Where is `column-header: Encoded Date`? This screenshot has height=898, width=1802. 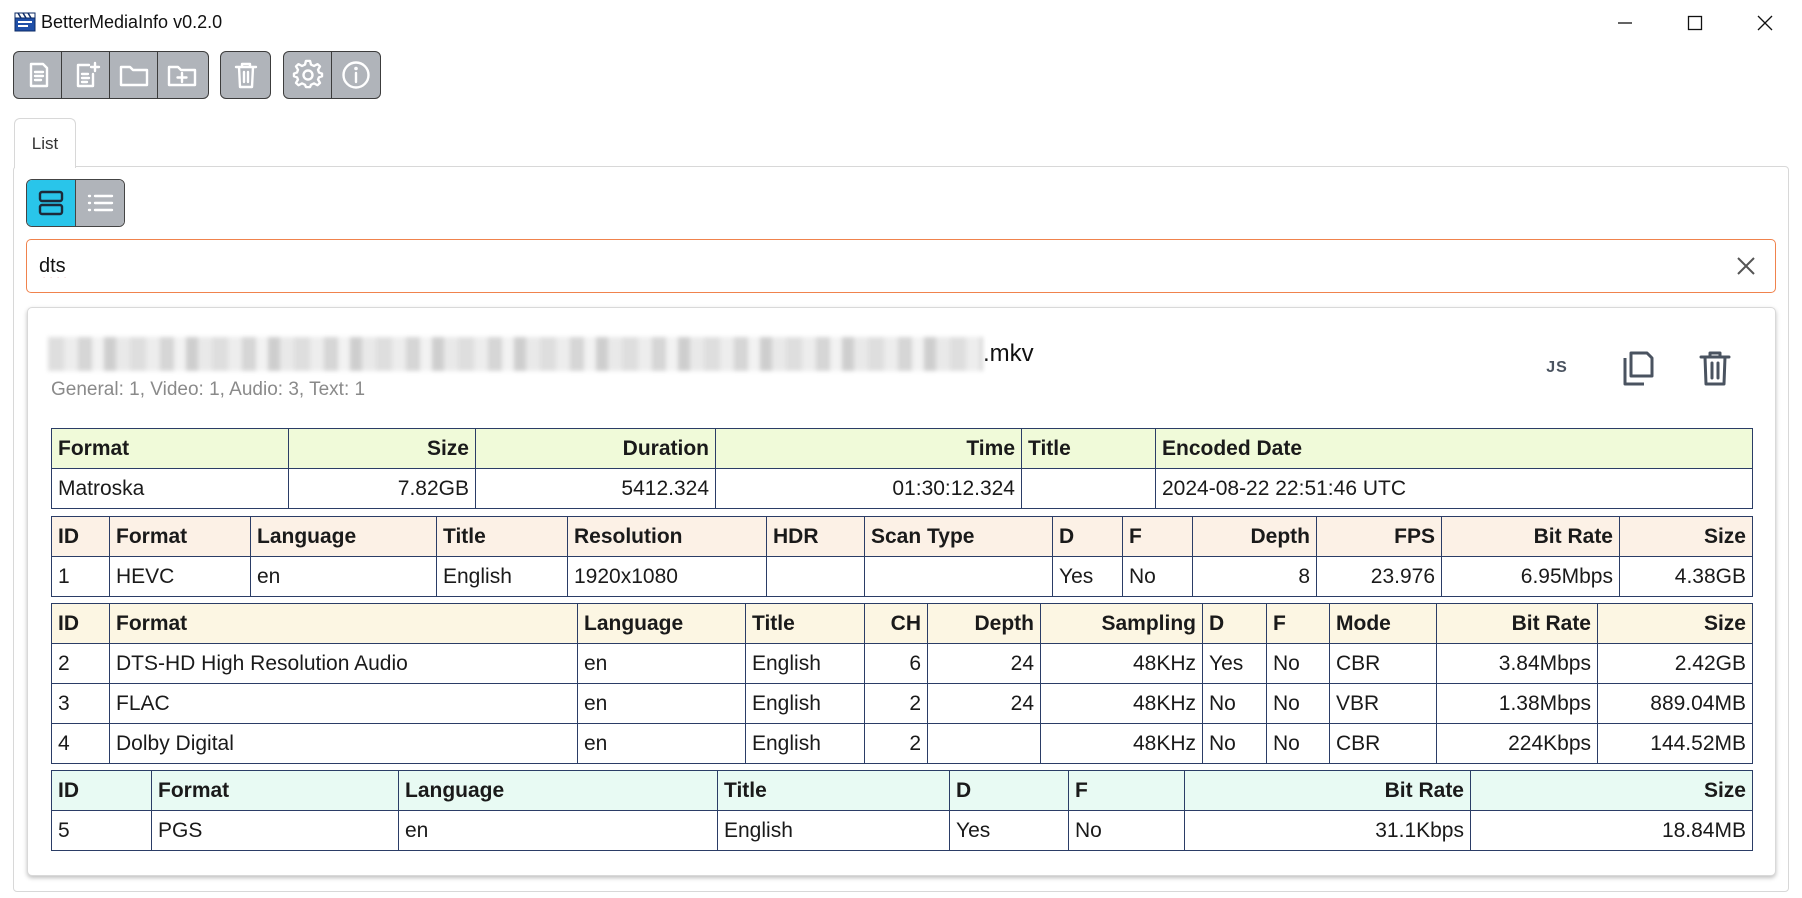
column-header: Encoded Date is located at coordinates (1454, 448).